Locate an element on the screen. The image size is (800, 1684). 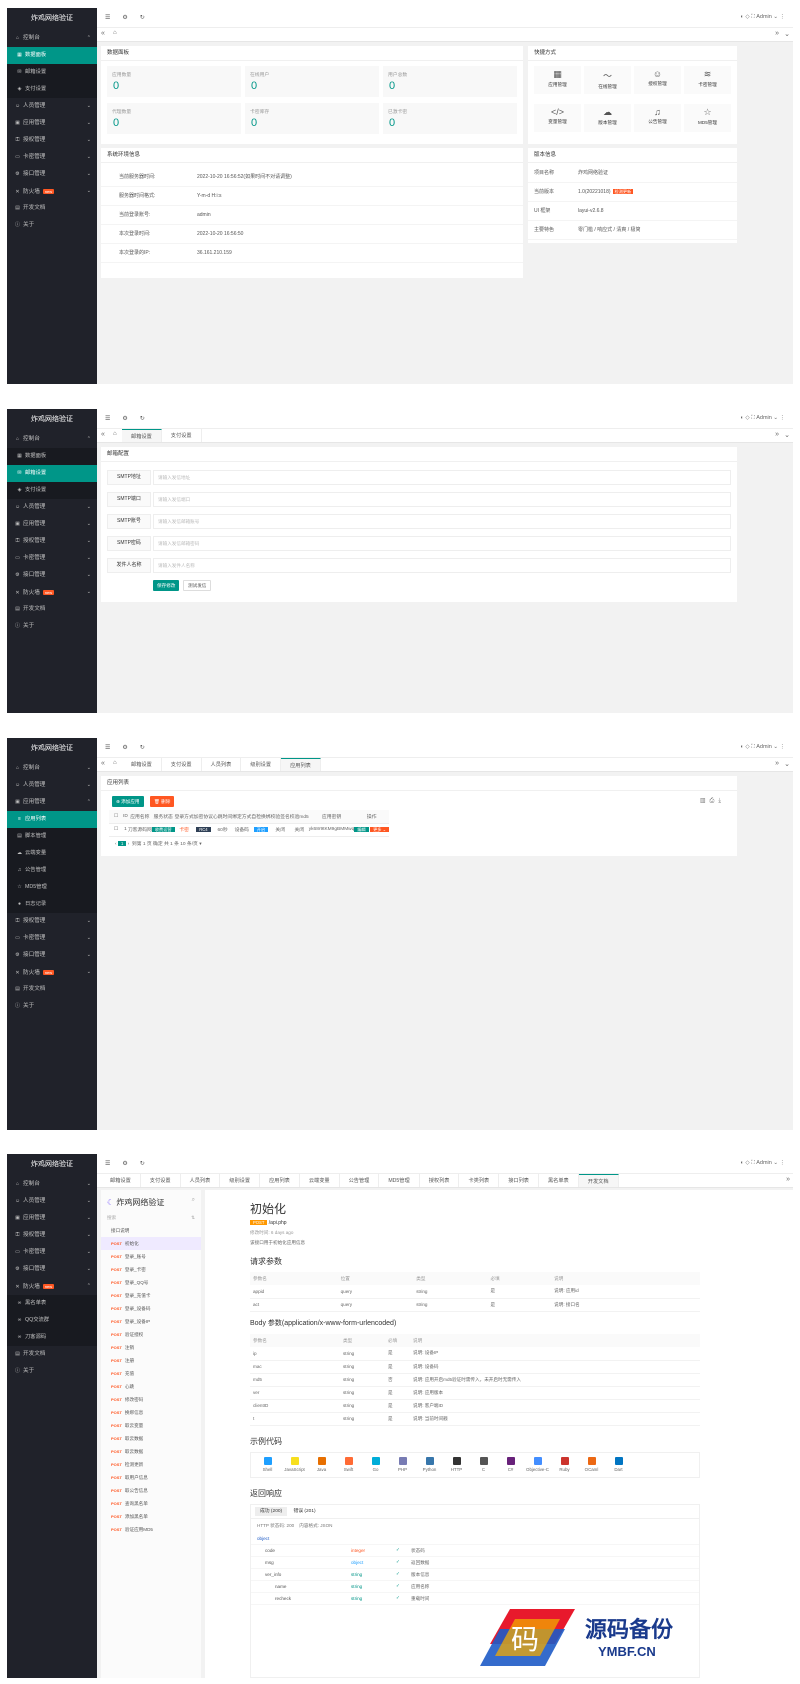
lang-tab: Go is located at coordinates (375, 1464).